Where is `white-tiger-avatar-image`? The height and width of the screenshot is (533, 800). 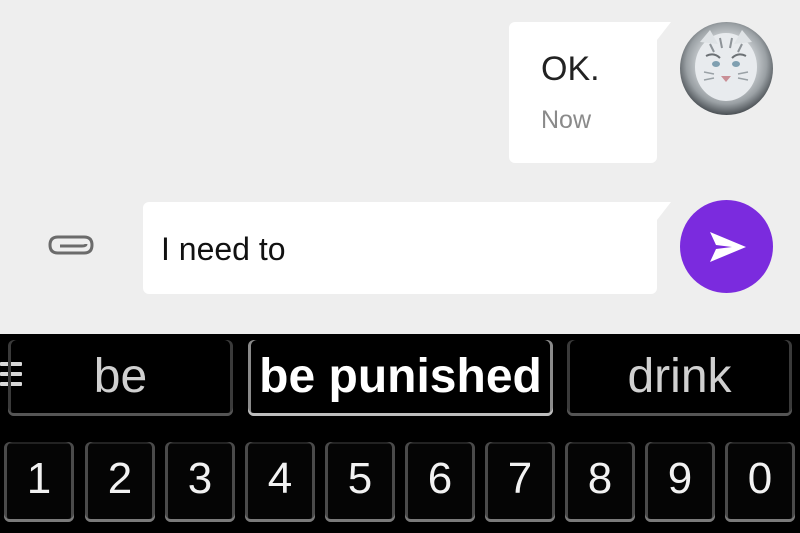
white-tiger-avatar-image is located at coordinates (726, 65).